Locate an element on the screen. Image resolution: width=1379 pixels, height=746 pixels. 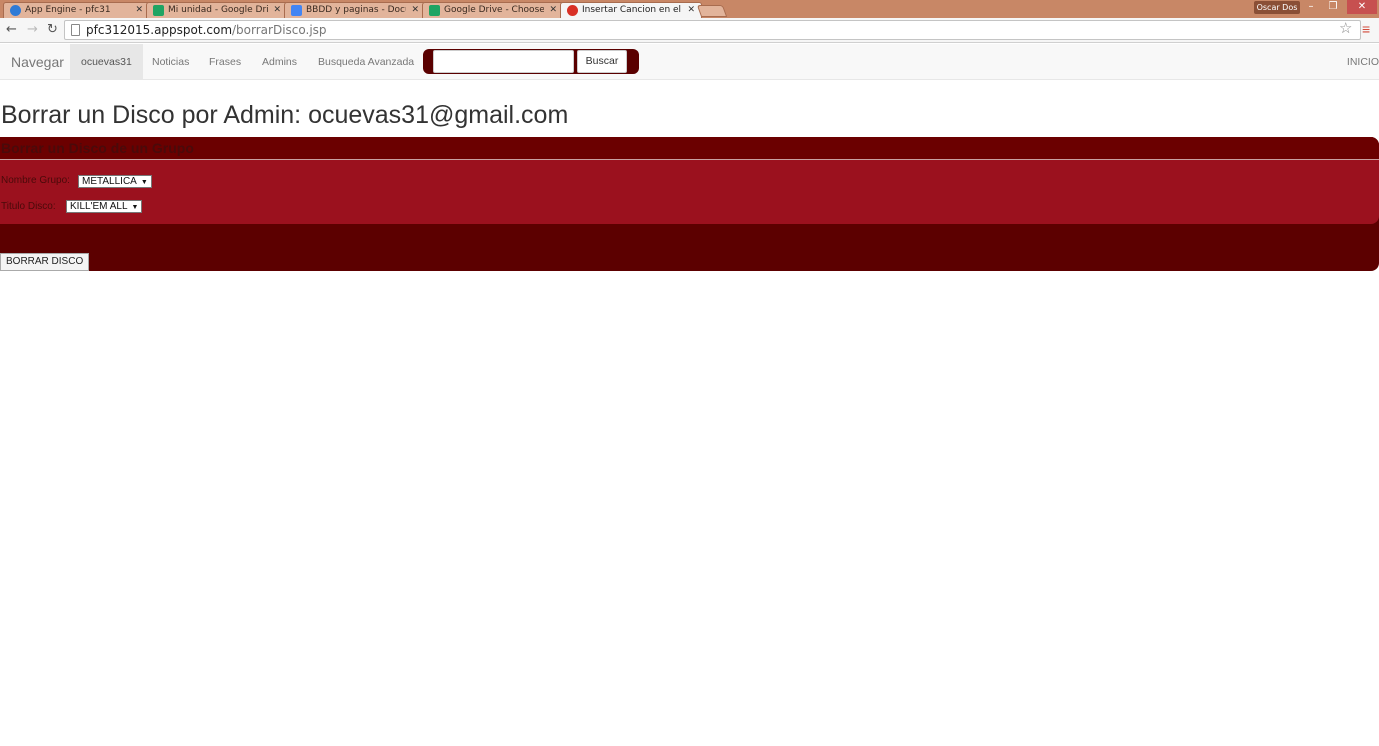
panel-header: Borrar un Disco de un Grupo is located at coordinates (689, 148).